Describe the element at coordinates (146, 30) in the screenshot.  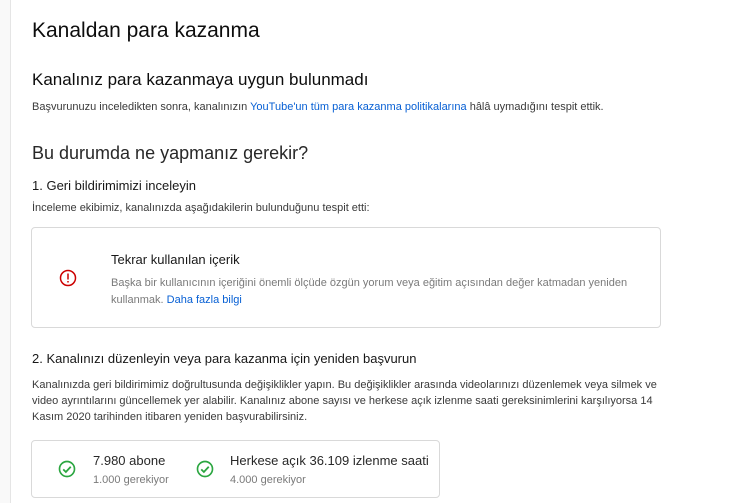
I see `page-title: Kanaldan para kazanma` at that location.